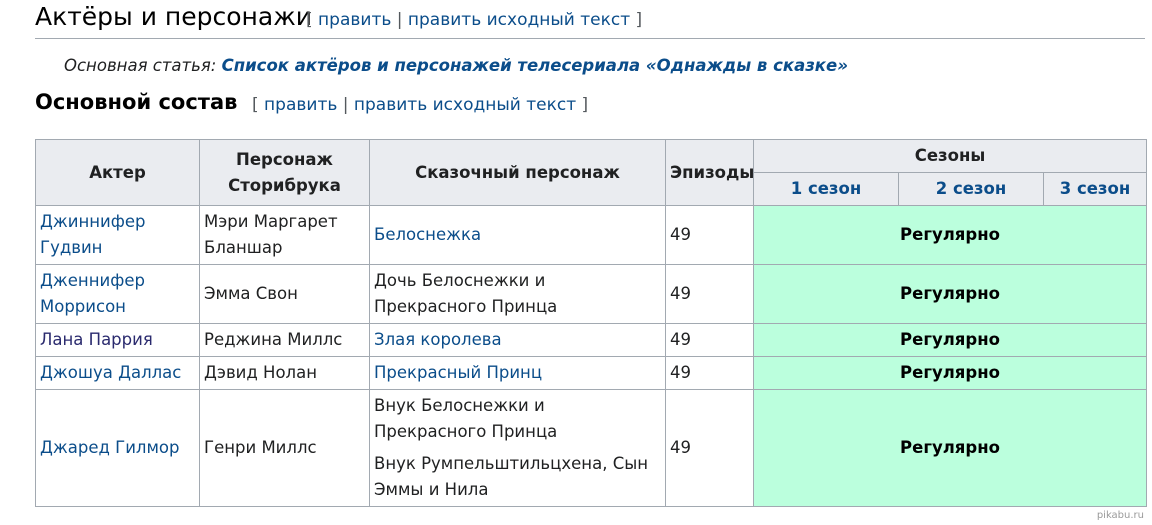 This screenshot has width=1152, height=525. What do you see at coordinates (519, 20) in the screenshot?
I see `section-edit-source-link: править исходный текст` at bounding box center [519, 20].